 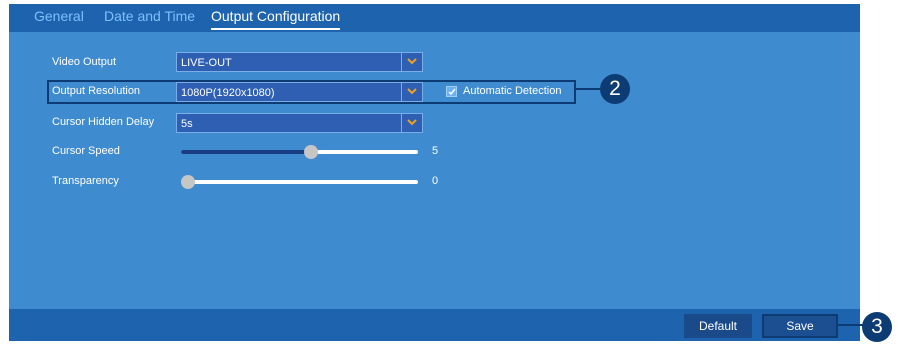 What do you see at coordinates (86, 151) in the screenshot?
I see `cursor-speed-label: Cursor Speed` at bounding box center [86, 151].